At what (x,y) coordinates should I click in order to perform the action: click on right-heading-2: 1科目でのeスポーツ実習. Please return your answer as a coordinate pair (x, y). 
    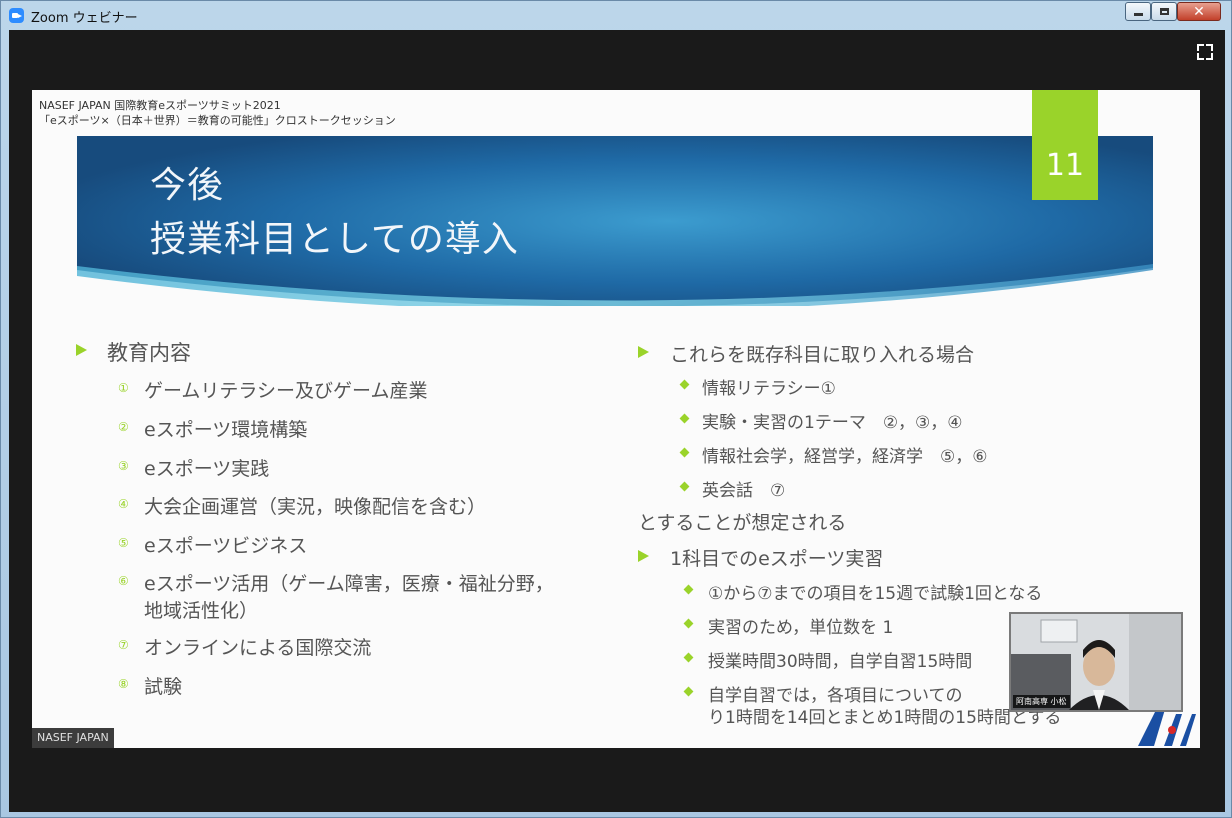
    Looking at the image, I should click on (777, 559).